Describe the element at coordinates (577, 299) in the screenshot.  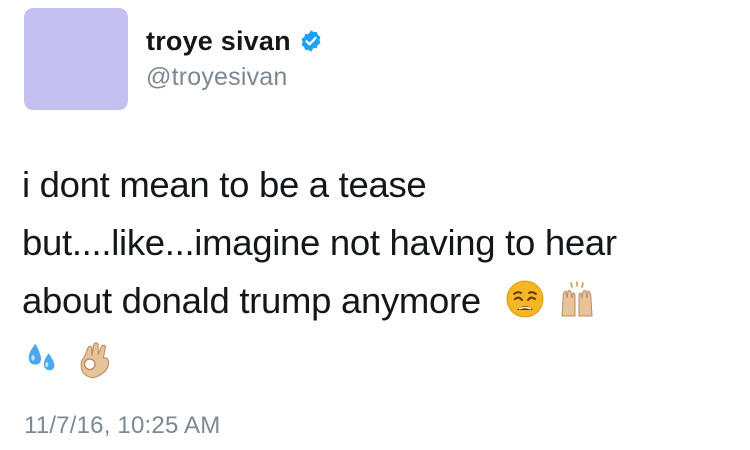
I see `raising-hands-emoji-icon` at that location.